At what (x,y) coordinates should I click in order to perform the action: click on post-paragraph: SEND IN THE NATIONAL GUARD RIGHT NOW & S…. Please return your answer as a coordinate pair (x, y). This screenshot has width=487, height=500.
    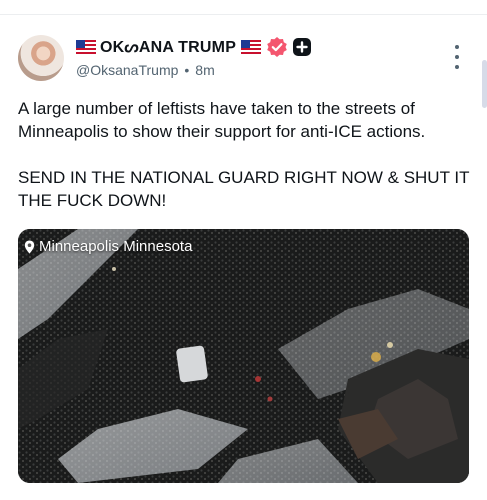
    Looking at the image, I should click on (244, 189).